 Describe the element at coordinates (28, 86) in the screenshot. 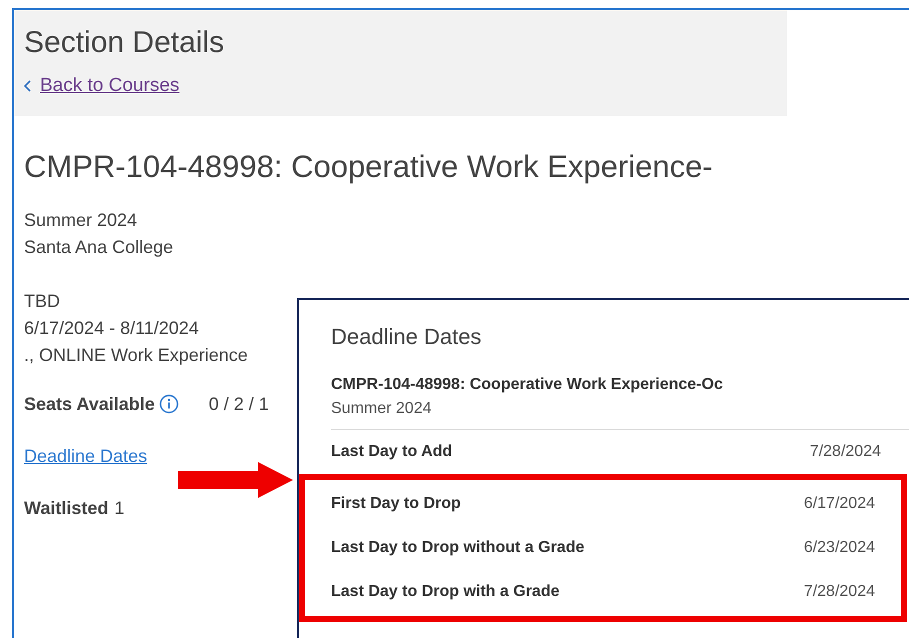

I see `chevron-left-icon` at that location.